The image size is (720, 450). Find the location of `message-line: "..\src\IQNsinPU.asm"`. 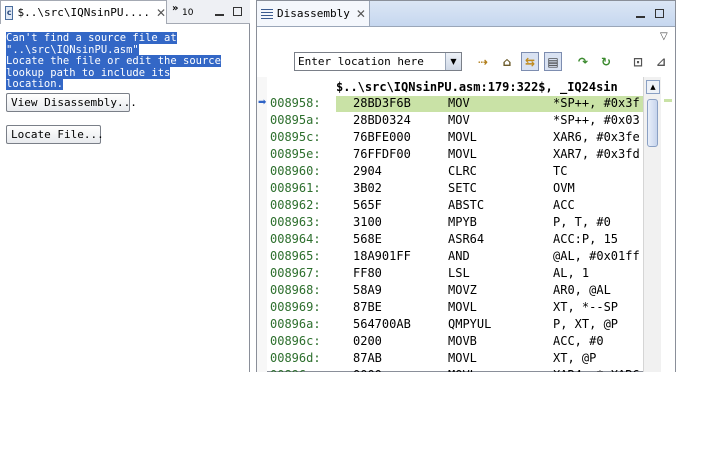

message-line: "..\src\IQNsinPU.asm" is located at coordinates (72, 49).